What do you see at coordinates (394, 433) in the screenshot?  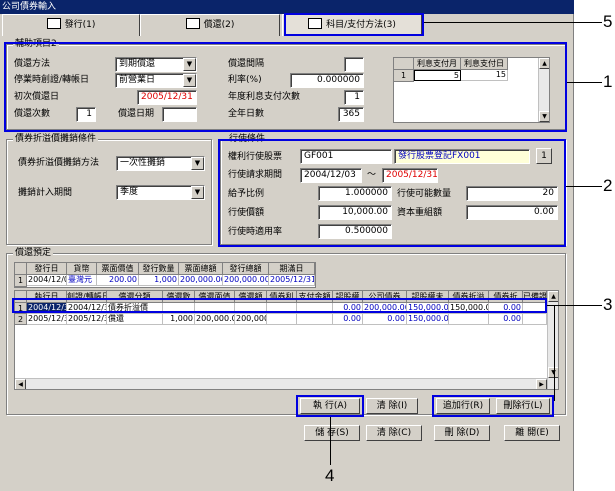 I see `clear-button: 清 除(C)` at bounding box center [394, 433].